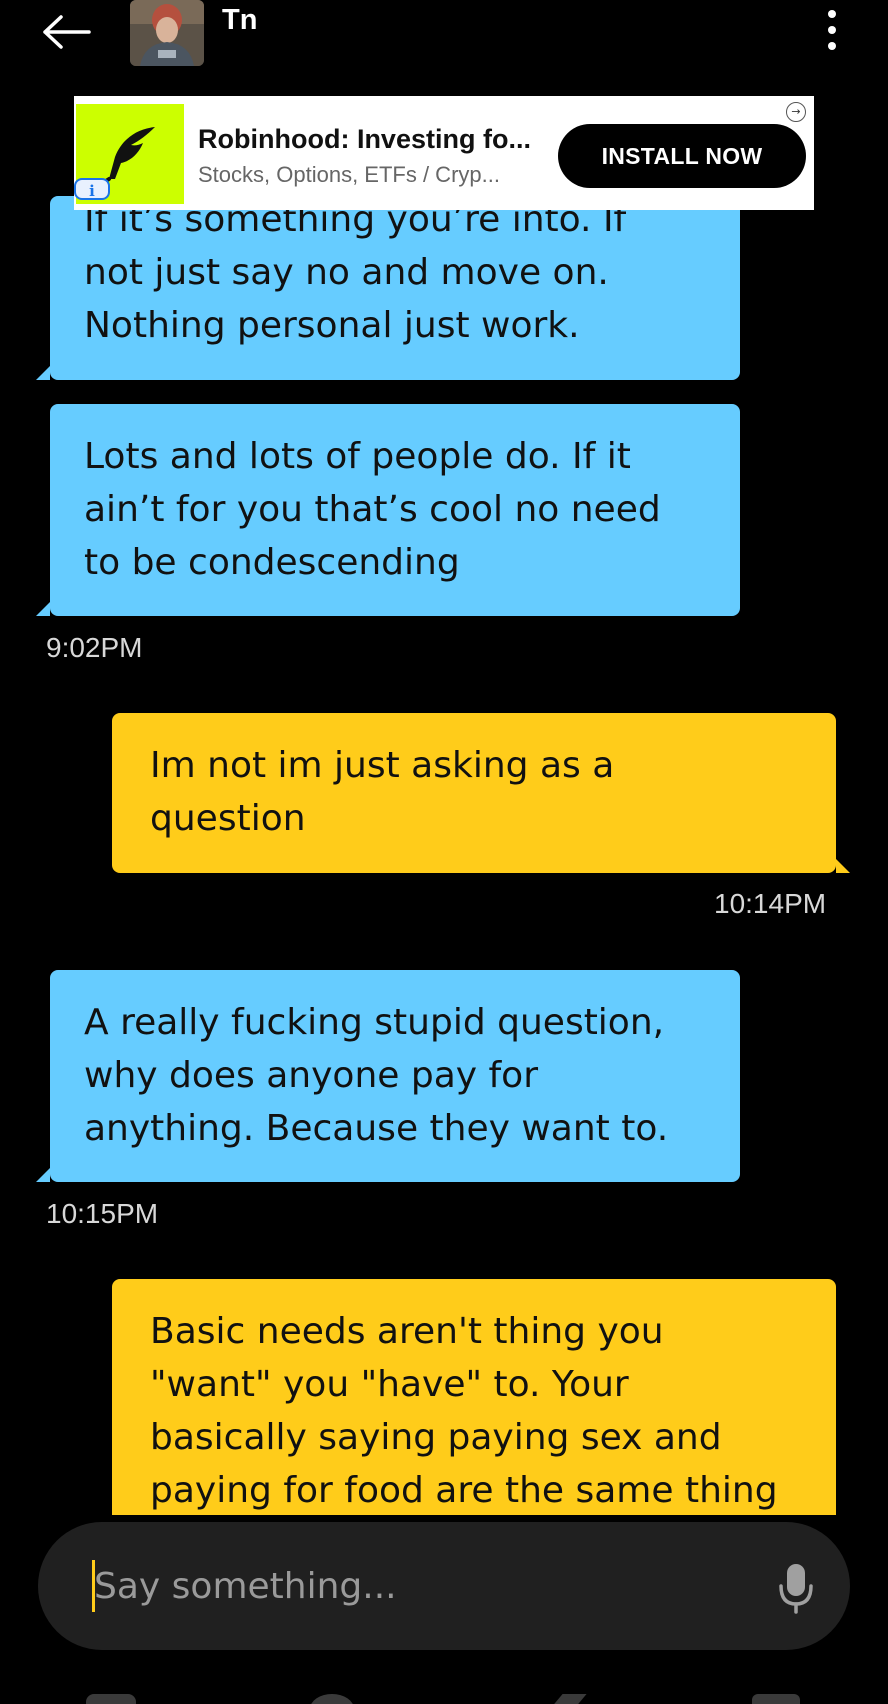  Describe the element at coordinates (414, 1586) in the screenshot. I see `message-input` at that location.